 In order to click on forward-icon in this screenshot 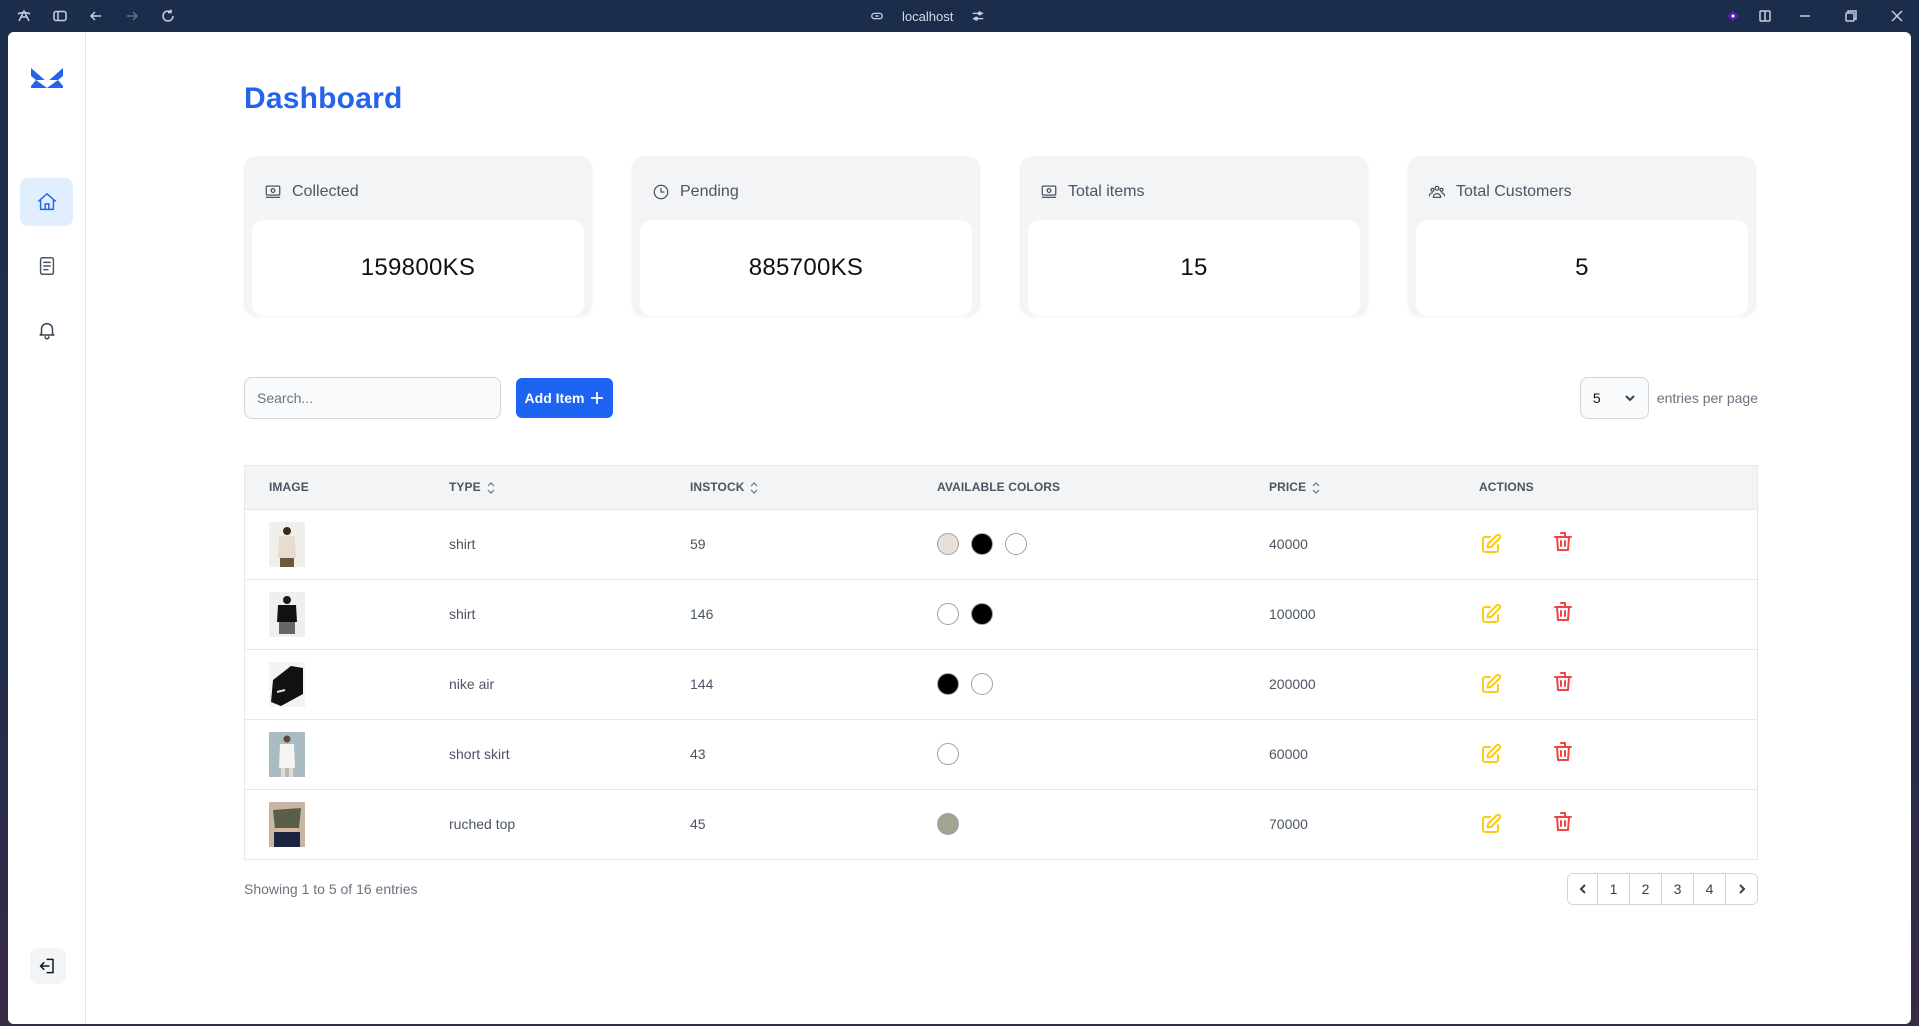, I will do `click(132, 16)`.